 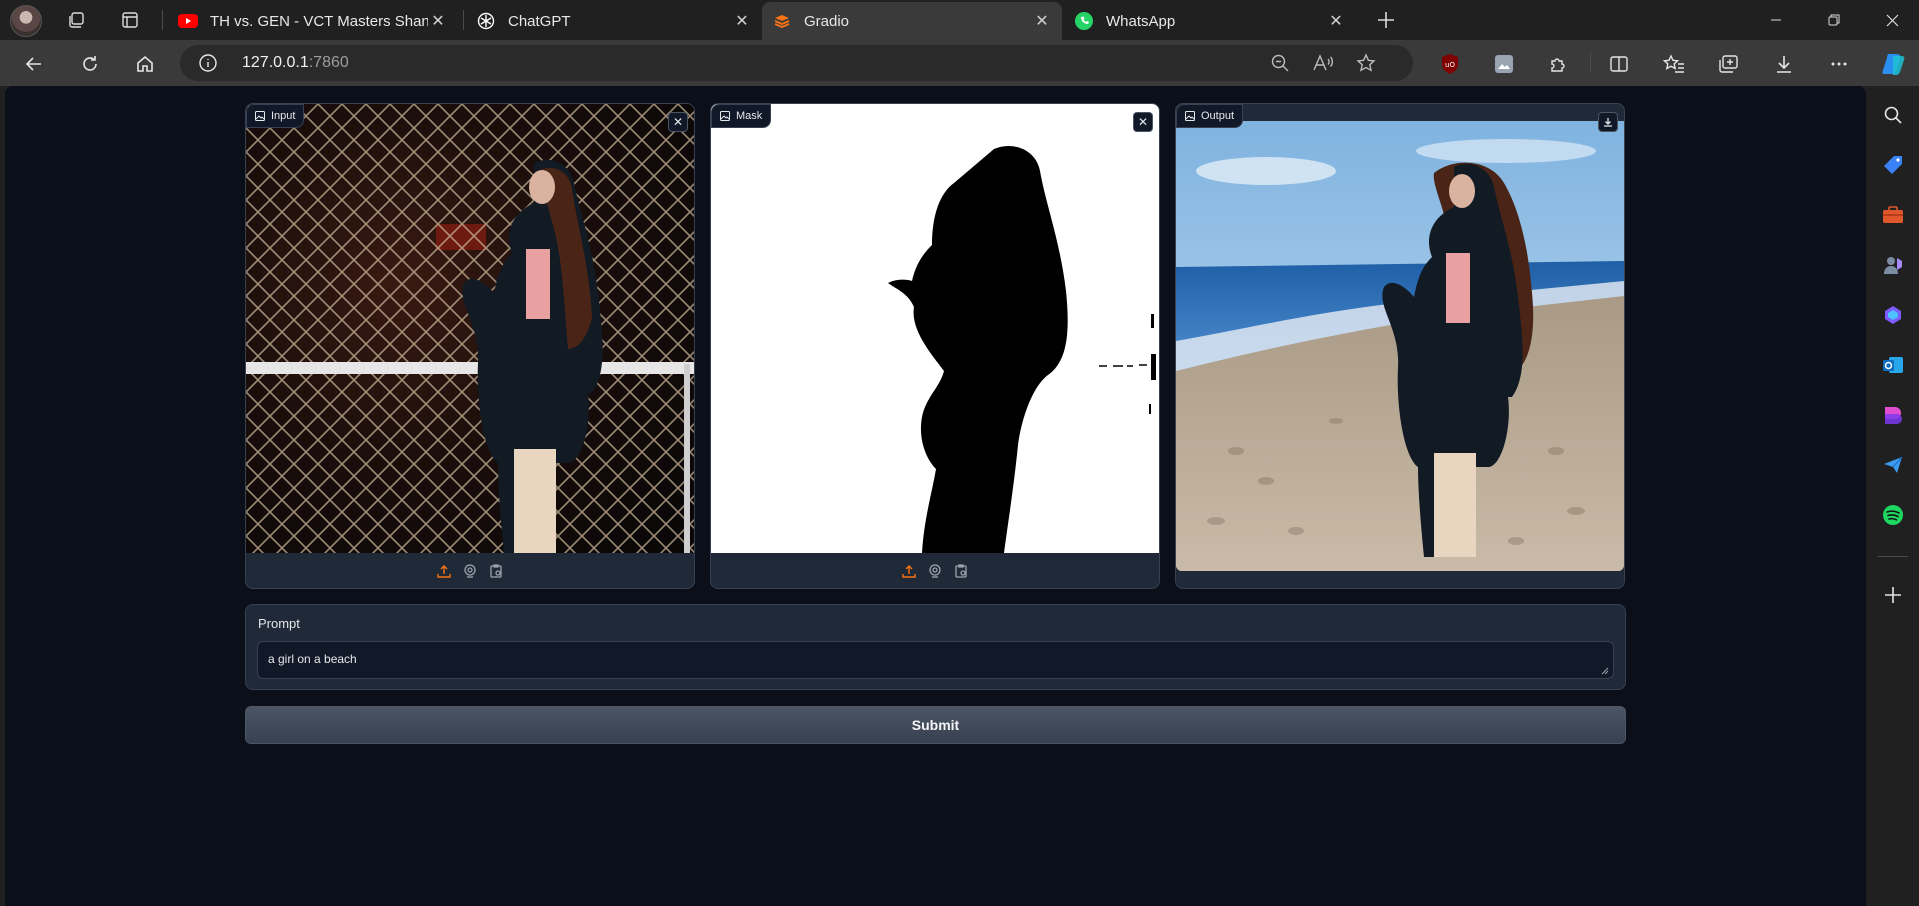 What do you see at coordinates (1141, 21) in the screenshot?
I see `tab-title: WhatsApp` at bounding box center [1141, 21].